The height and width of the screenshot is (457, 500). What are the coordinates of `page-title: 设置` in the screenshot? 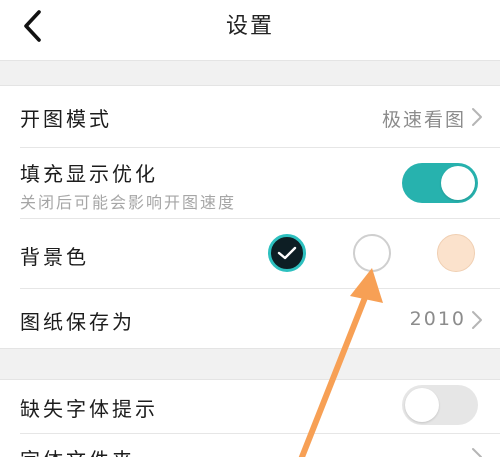 It's located at (249, 26).